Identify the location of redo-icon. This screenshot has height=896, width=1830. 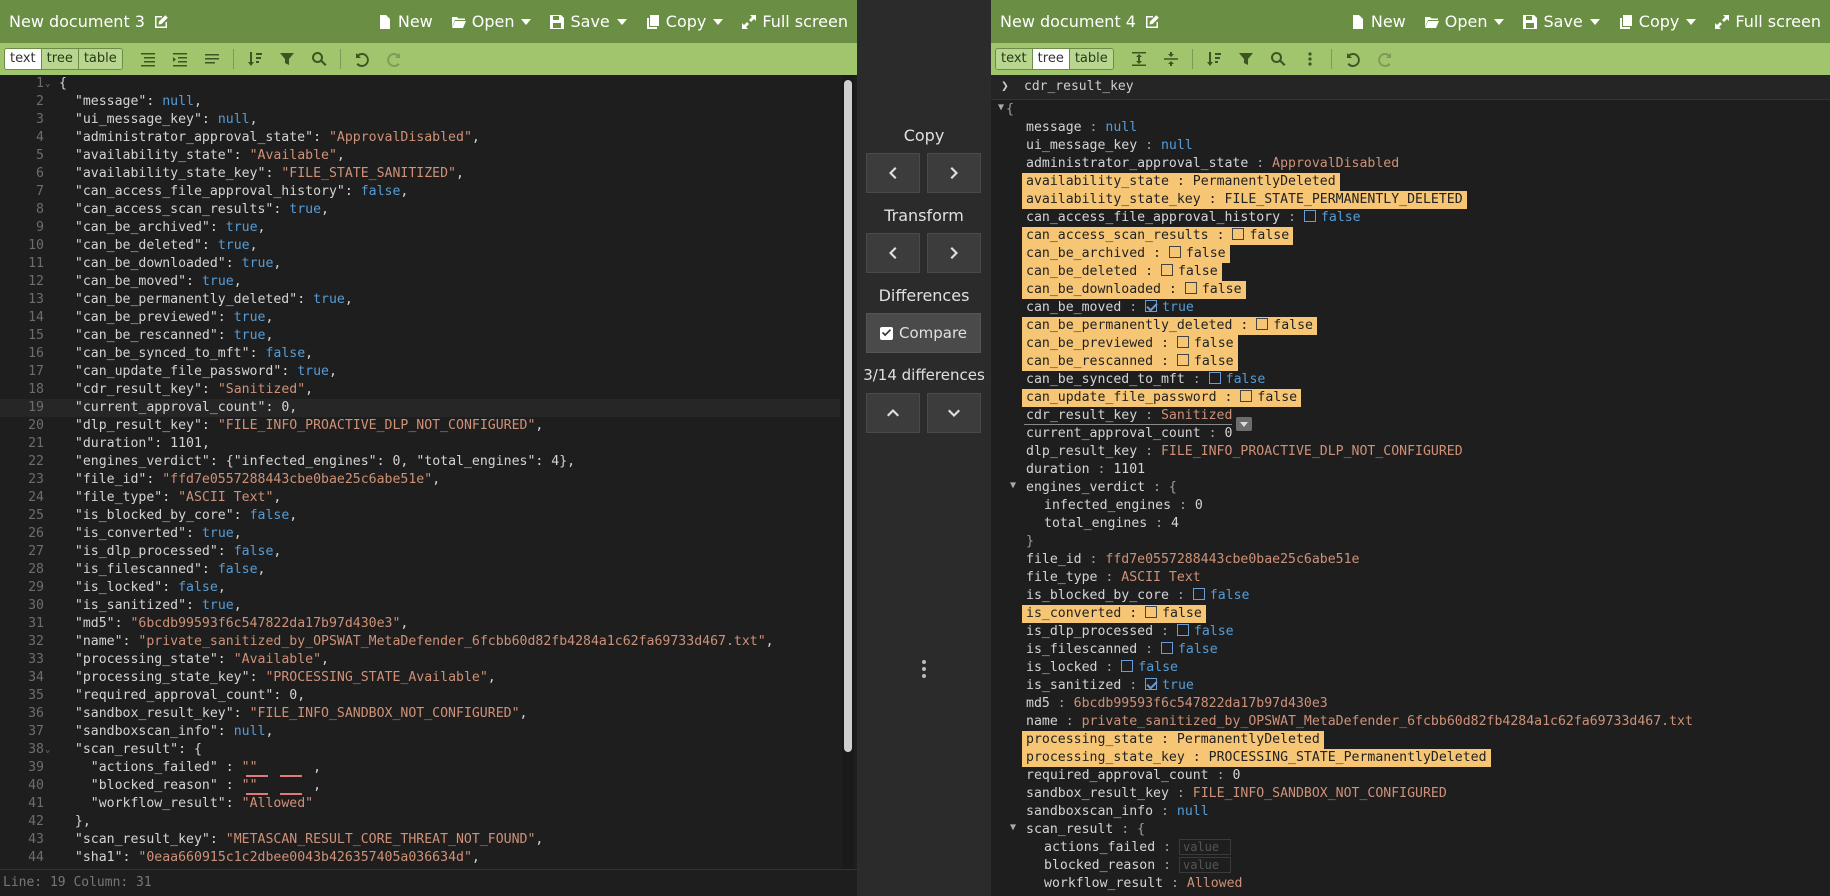
(394, 59).